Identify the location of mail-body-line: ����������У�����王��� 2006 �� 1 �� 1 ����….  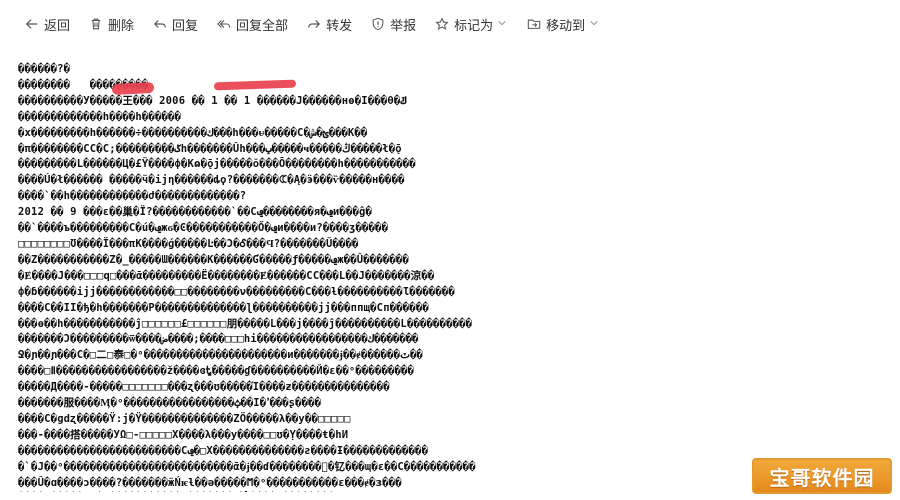
(212, 100).